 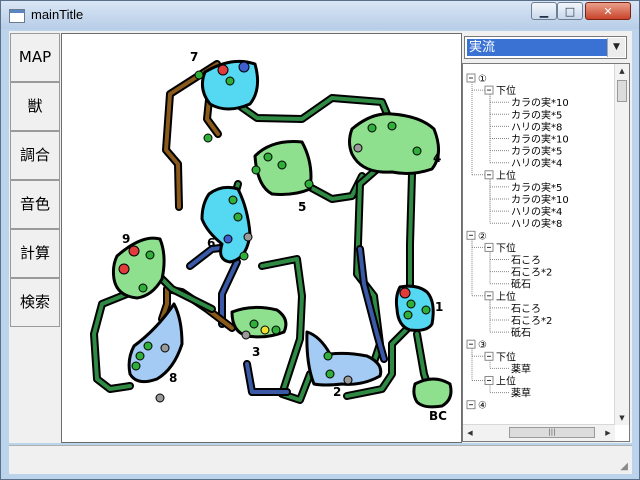 I want to click on marker-yellow, so click(x=265, y=330).